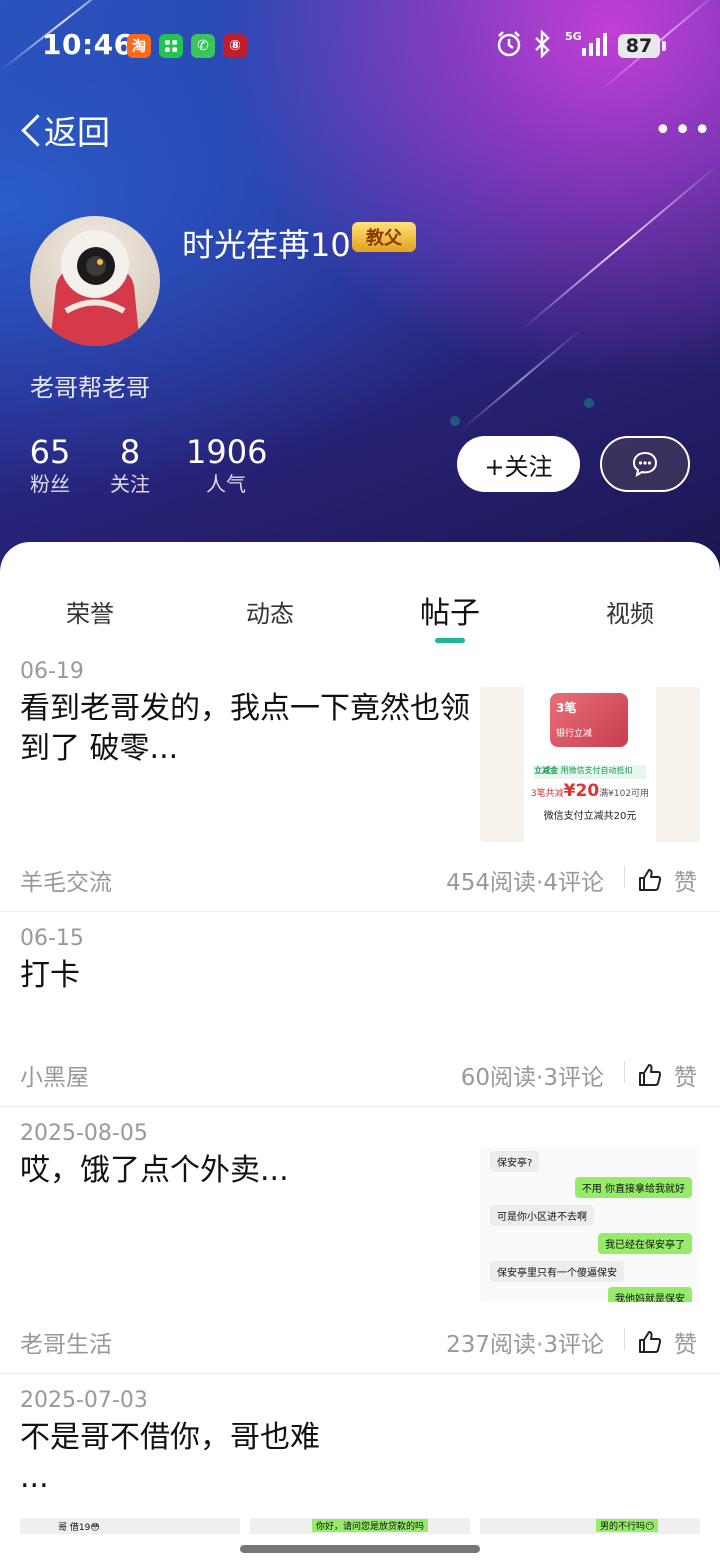  Describe the element at coordinates (518, 464) in the screenshot. I see `follow-button: +关注` at that location.